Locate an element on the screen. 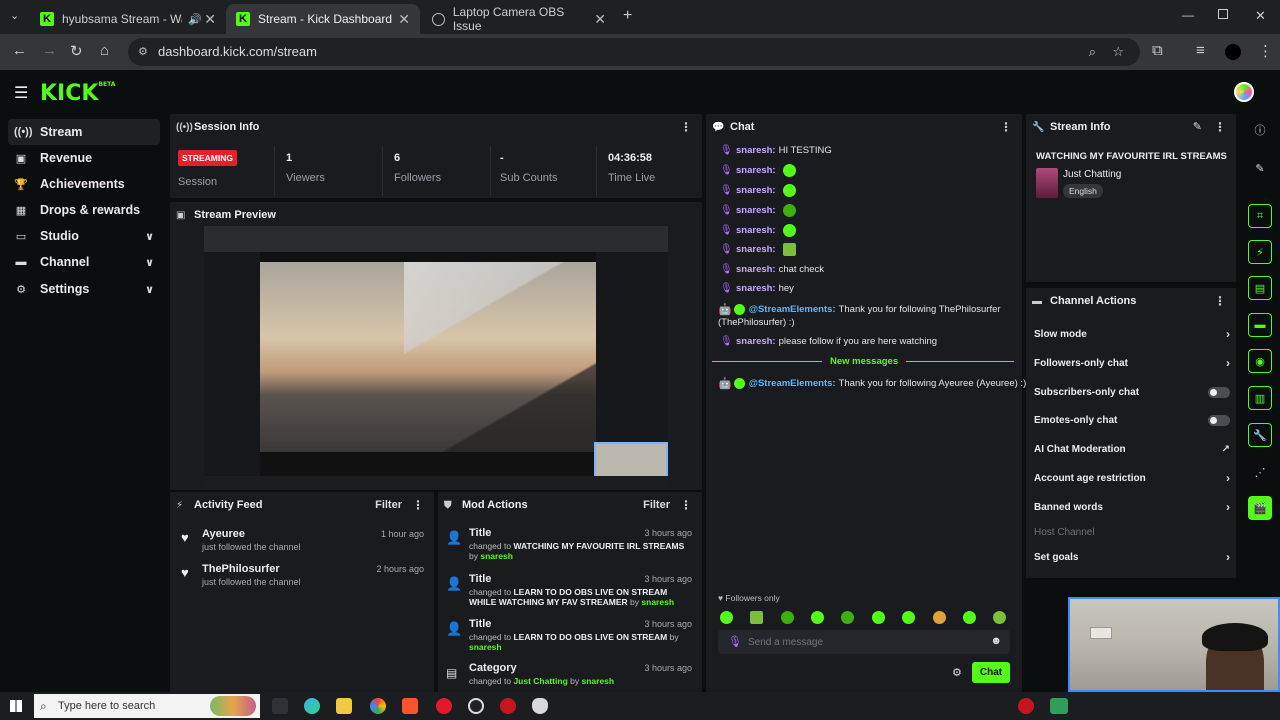  recording-app-icon is located at coordinates (508, 706).